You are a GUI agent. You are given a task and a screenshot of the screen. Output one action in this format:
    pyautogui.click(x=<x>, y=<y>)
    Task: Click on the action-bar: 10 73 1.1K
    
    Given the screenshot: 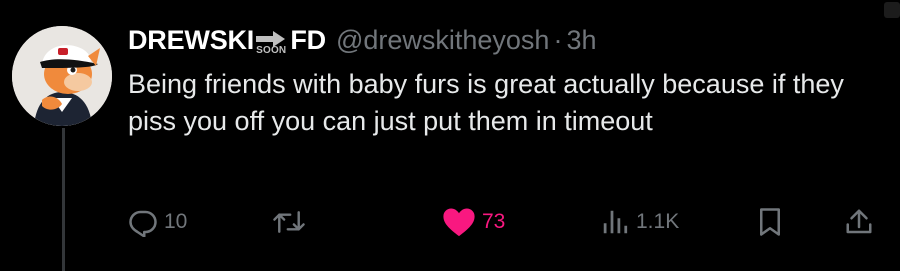 What is the action you would take?
    pyautogui.click(x=504, y=222)
    